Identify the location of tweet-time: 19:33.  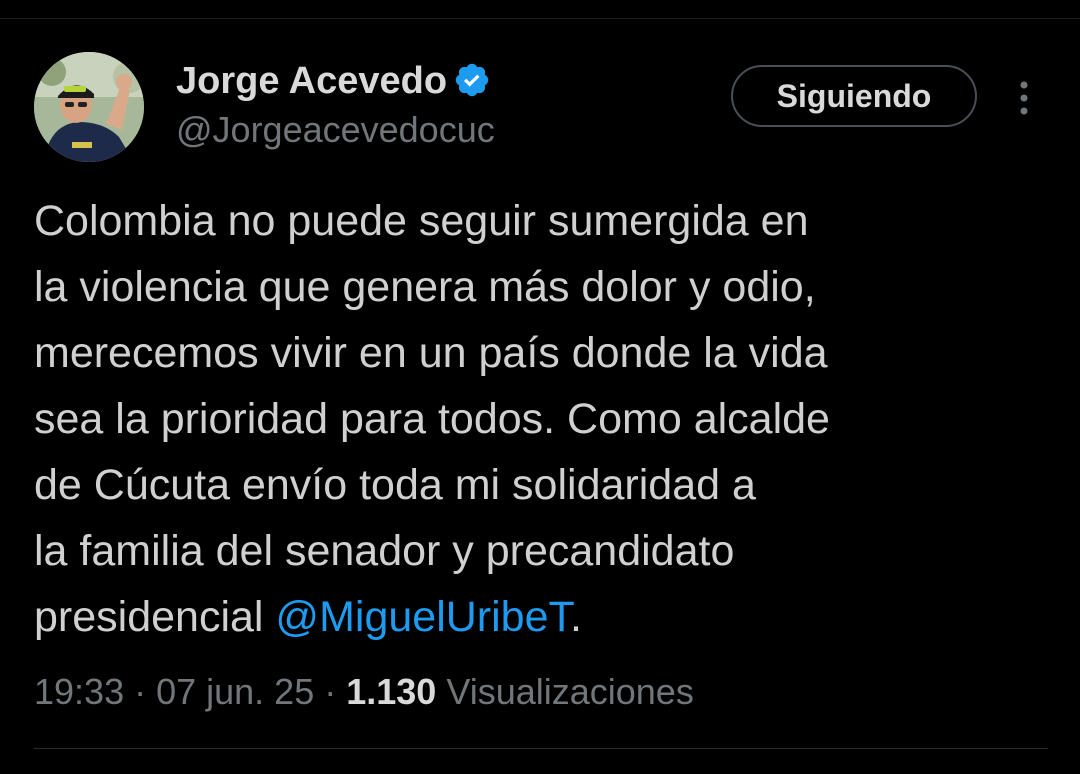
(79, 691).